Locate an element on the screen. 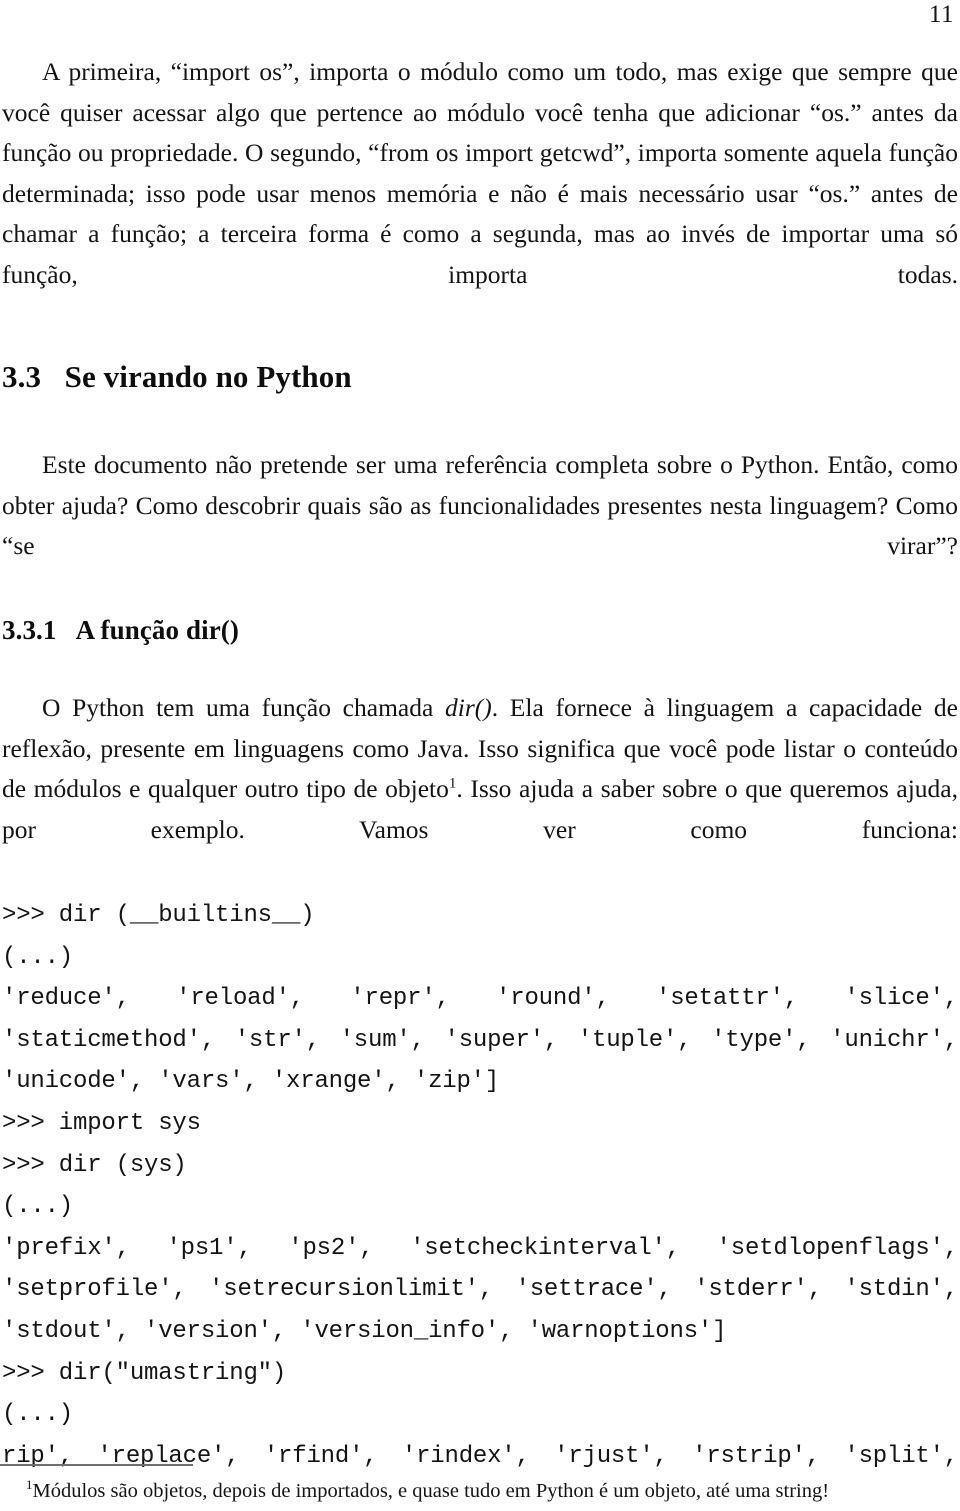 This screenshot has width=960, height=1511. section-heading: 3.3 Se virando no Python is located at coordinates (177, 377).